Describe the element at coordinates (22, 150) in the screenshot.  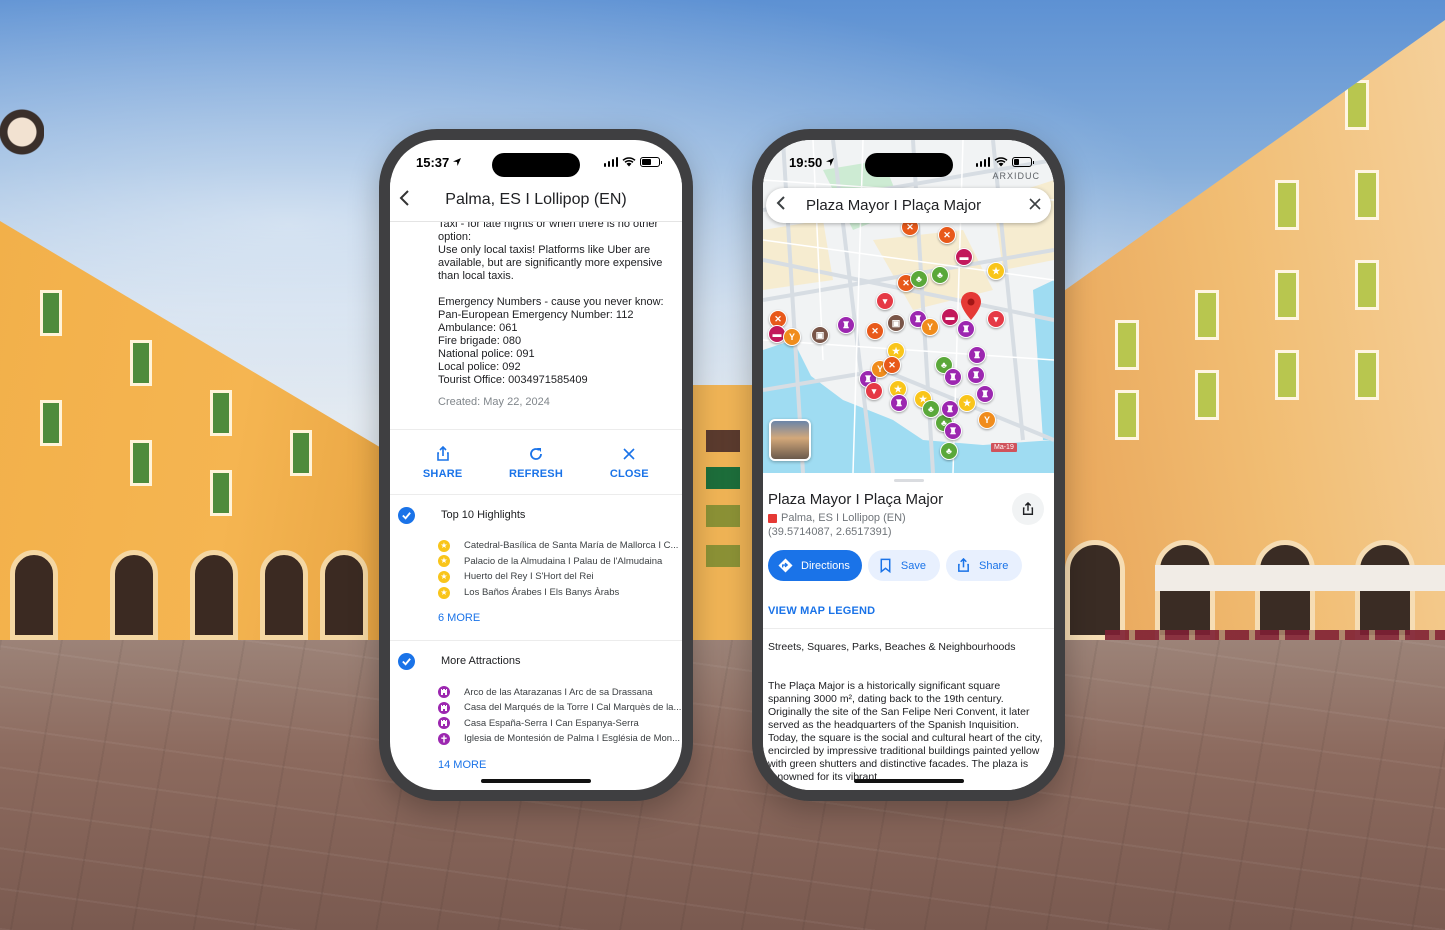
I see `street-lamp` at that location.